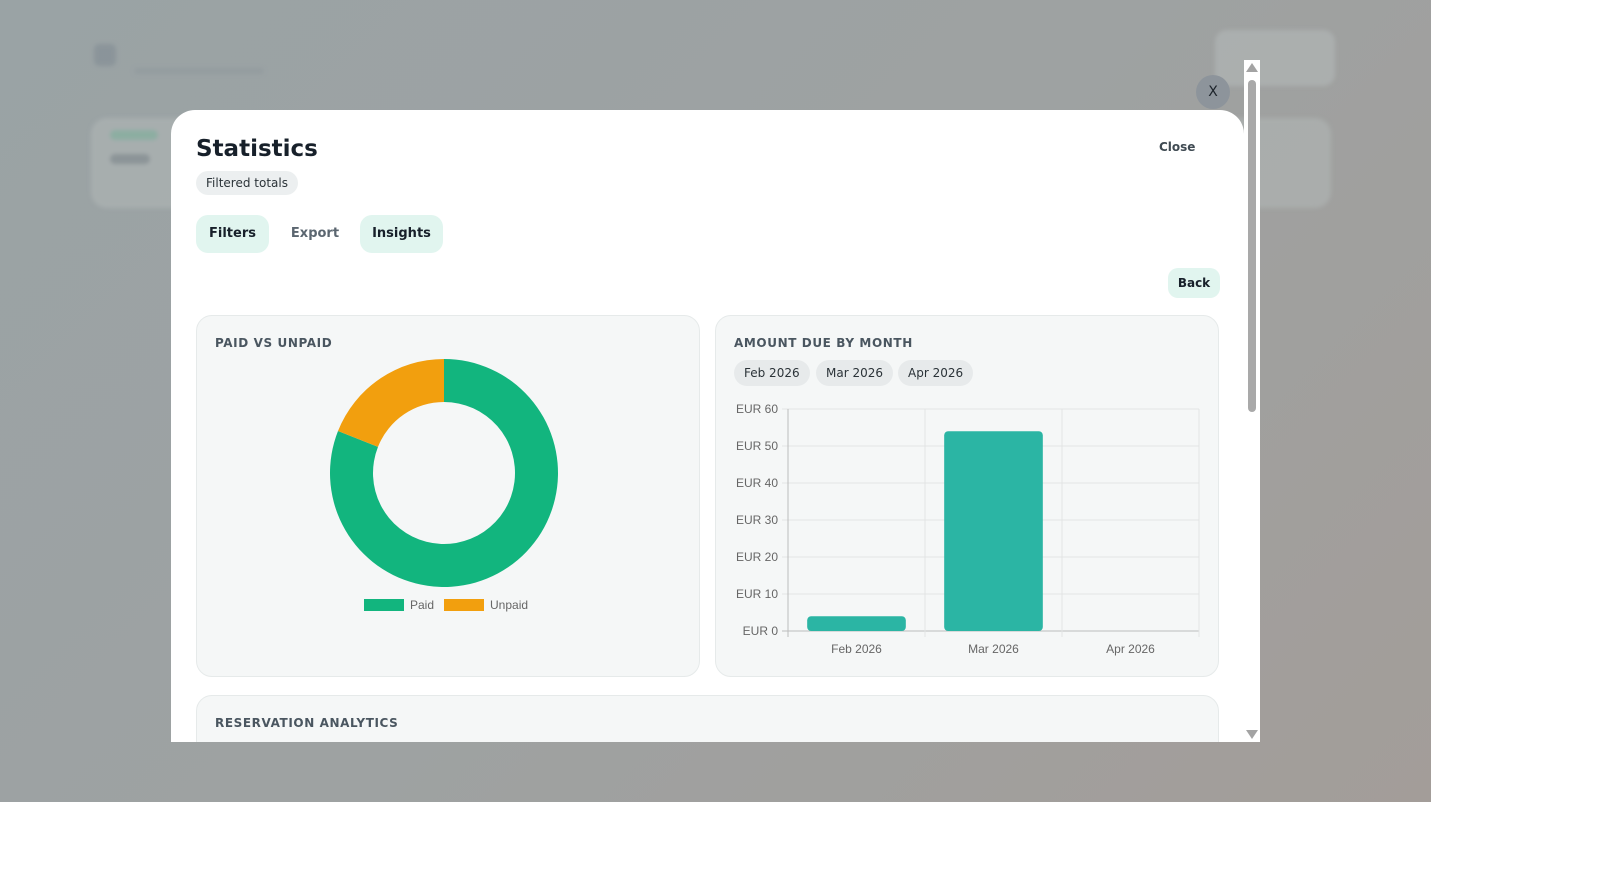 This screenshot has width=1600, height=896. I want to click on donut-slice-unpaid, so click(391, 403).